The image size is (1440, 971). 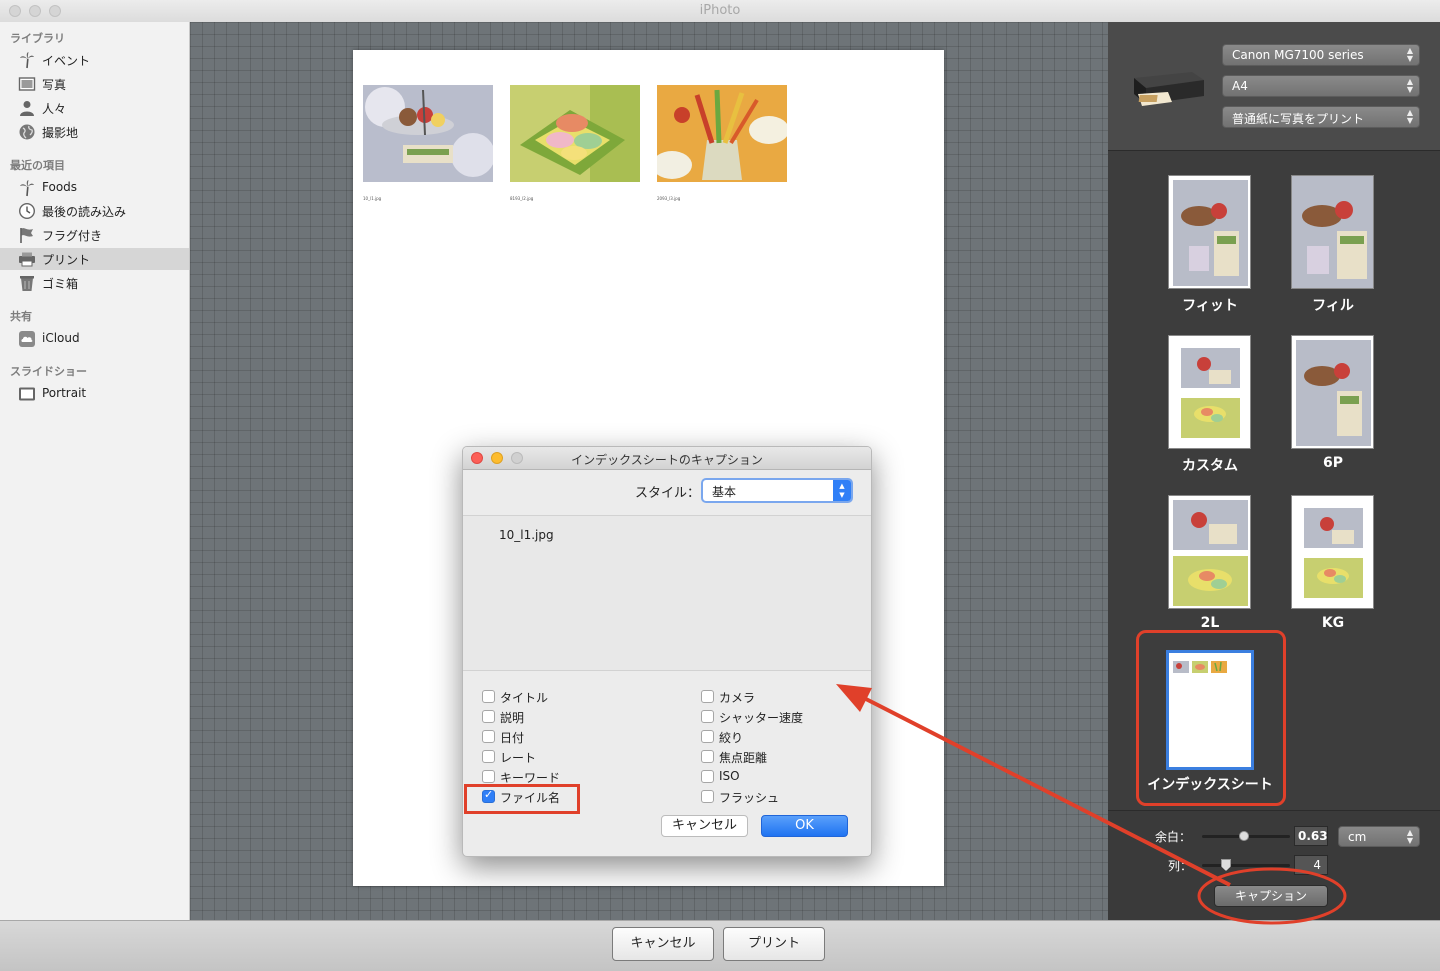 What do you see at coordinates (27, 394) in the screenshot?
I see `slideshow-icon` at bounding box center [27, 394].